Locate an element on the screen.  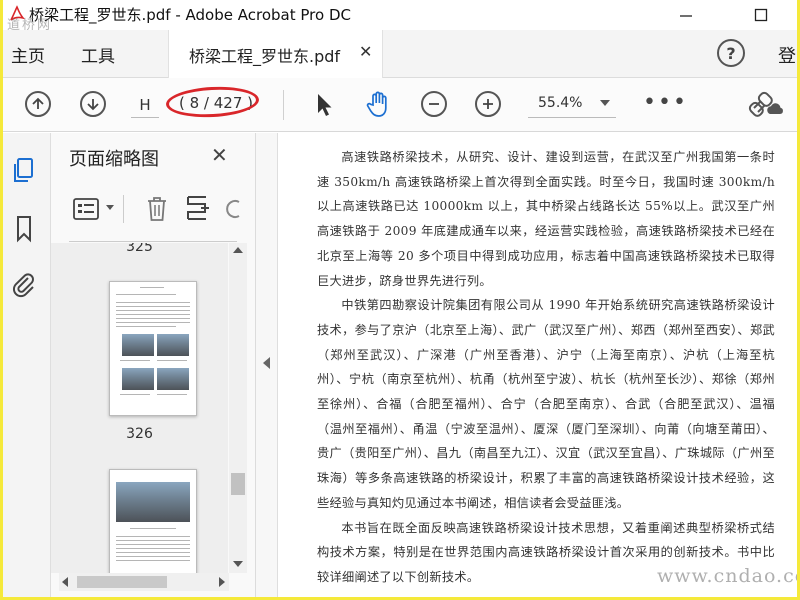
minimize-icon is located at coordinates (686, 16).